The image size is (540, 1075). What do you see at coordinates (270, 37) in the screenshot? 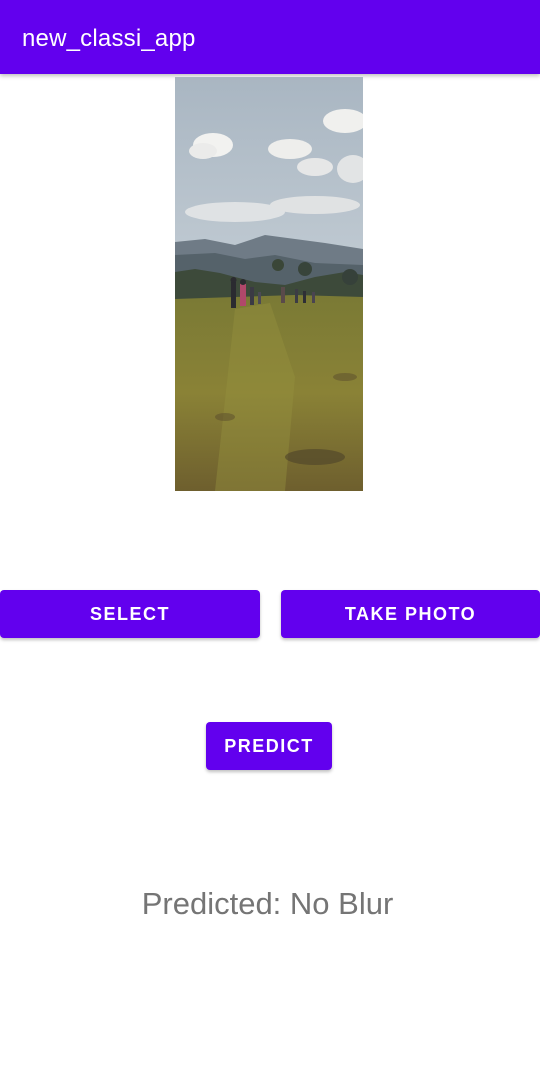
I see `app-bar: new_classi_app` at bounding box center [270, 37].